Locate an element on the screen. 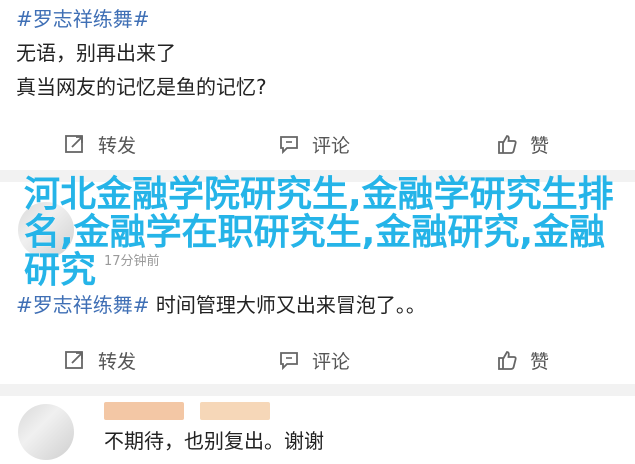 The width and height of the screenshot is (635, 464). post-body-line-1: 无语，别再出来了 is located at coordinates (96, 53).